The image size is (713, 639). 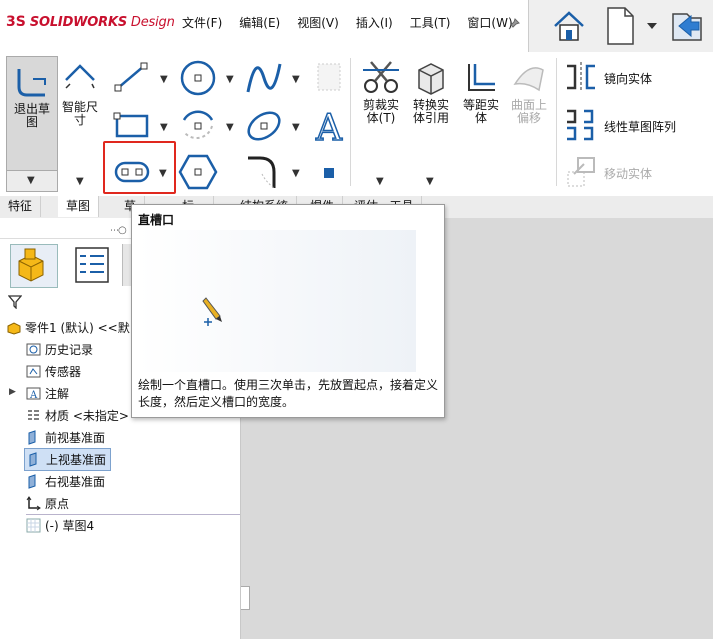 I want to click on app-logo: 3S SOLIDWORKS Design, so click(x=90, y=22).